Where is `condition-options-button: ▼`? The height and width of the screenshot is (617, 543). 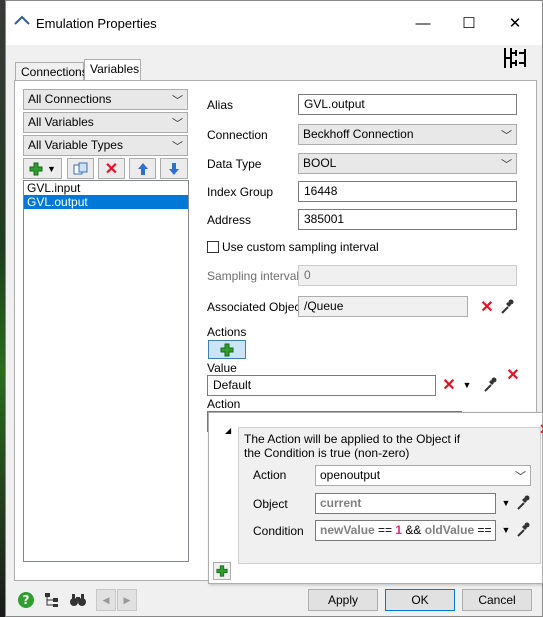
condition-options-button: ▼ is located at coordinates (506, 530).